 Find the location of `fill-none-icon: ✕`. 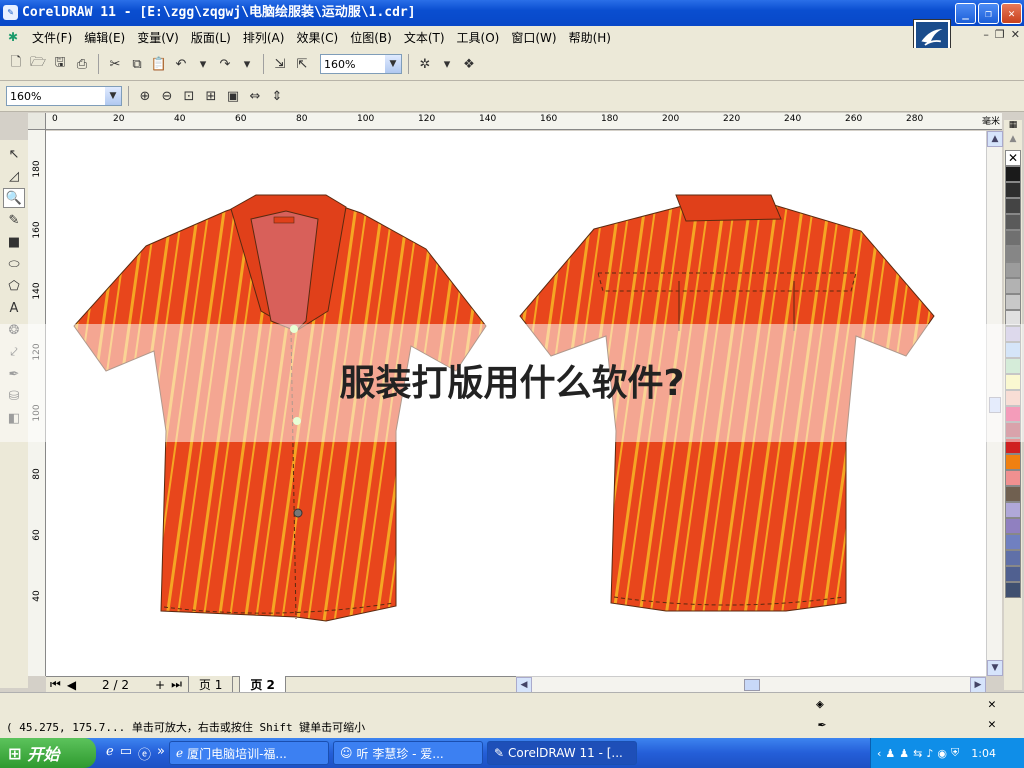

fill-none-icon: ✕ is located at coordinates (992, 704).